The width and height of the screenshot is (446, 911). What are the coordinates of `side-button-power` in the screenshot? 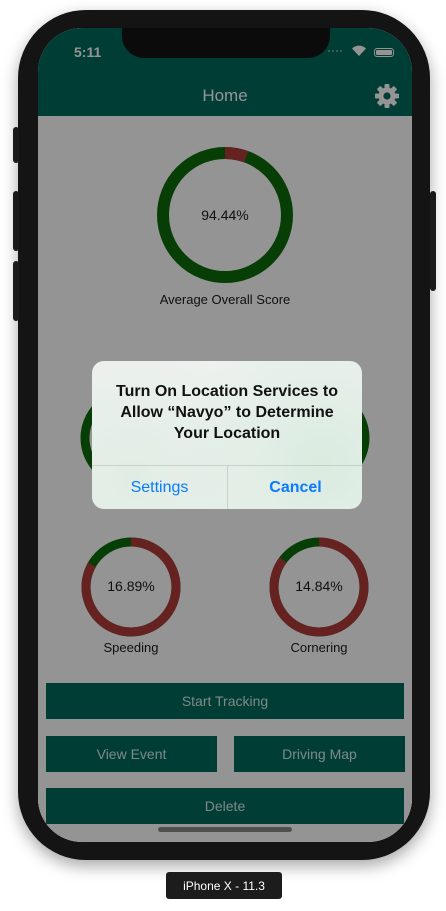 It's located at (433, 241).